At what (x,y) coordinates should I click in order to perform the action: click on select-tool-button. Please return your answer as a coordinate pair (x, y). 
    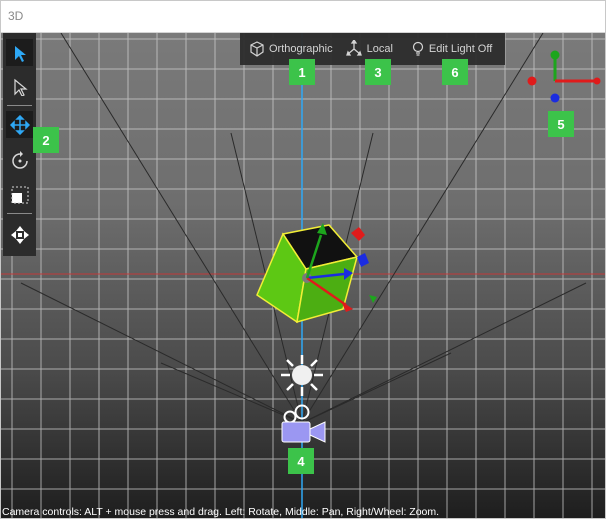
    Looking at the image, I should click on (19, 52).